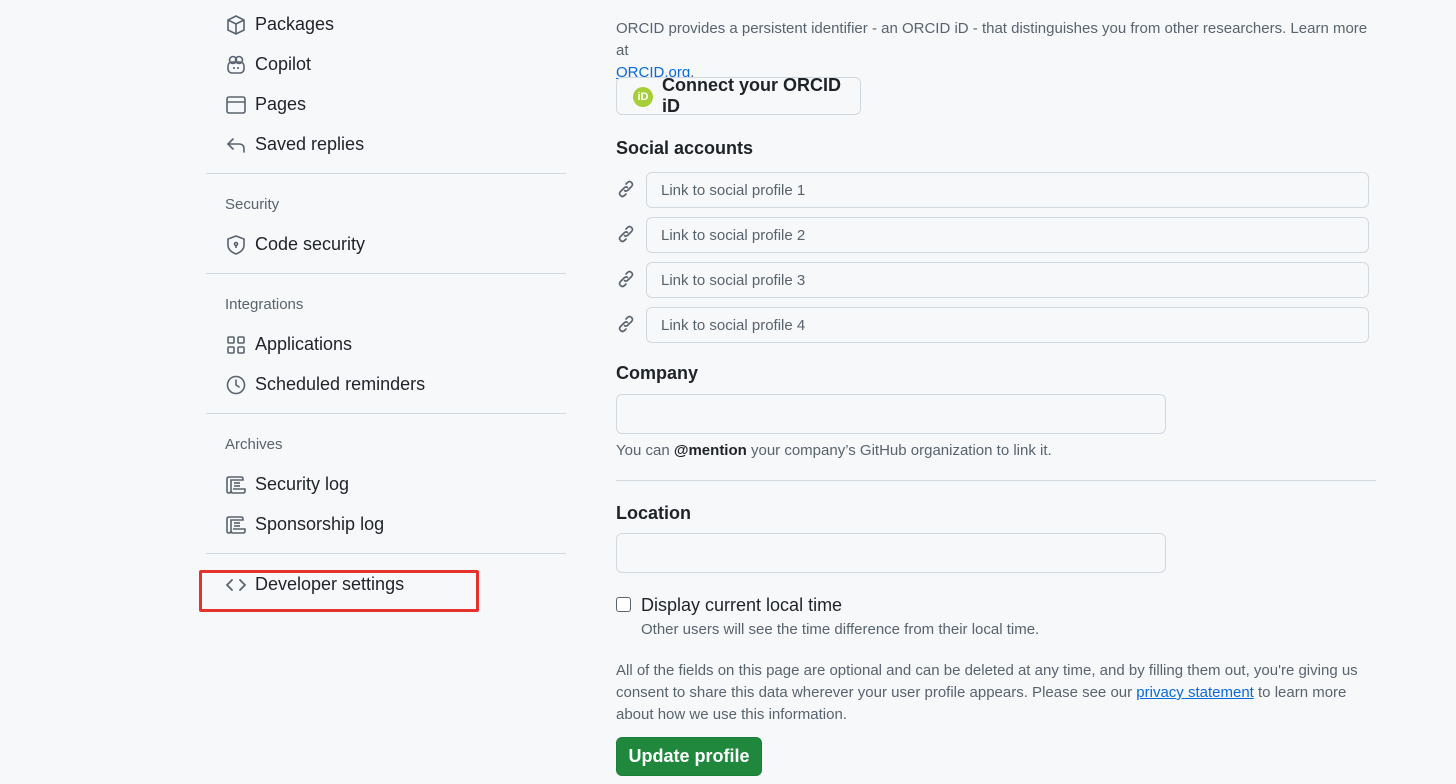 Image resolution: width=1456 pixels, height=784 pixels. Describe the element at coordinates (236, 245) in the screenshot. I see `shield-icon` at that location.